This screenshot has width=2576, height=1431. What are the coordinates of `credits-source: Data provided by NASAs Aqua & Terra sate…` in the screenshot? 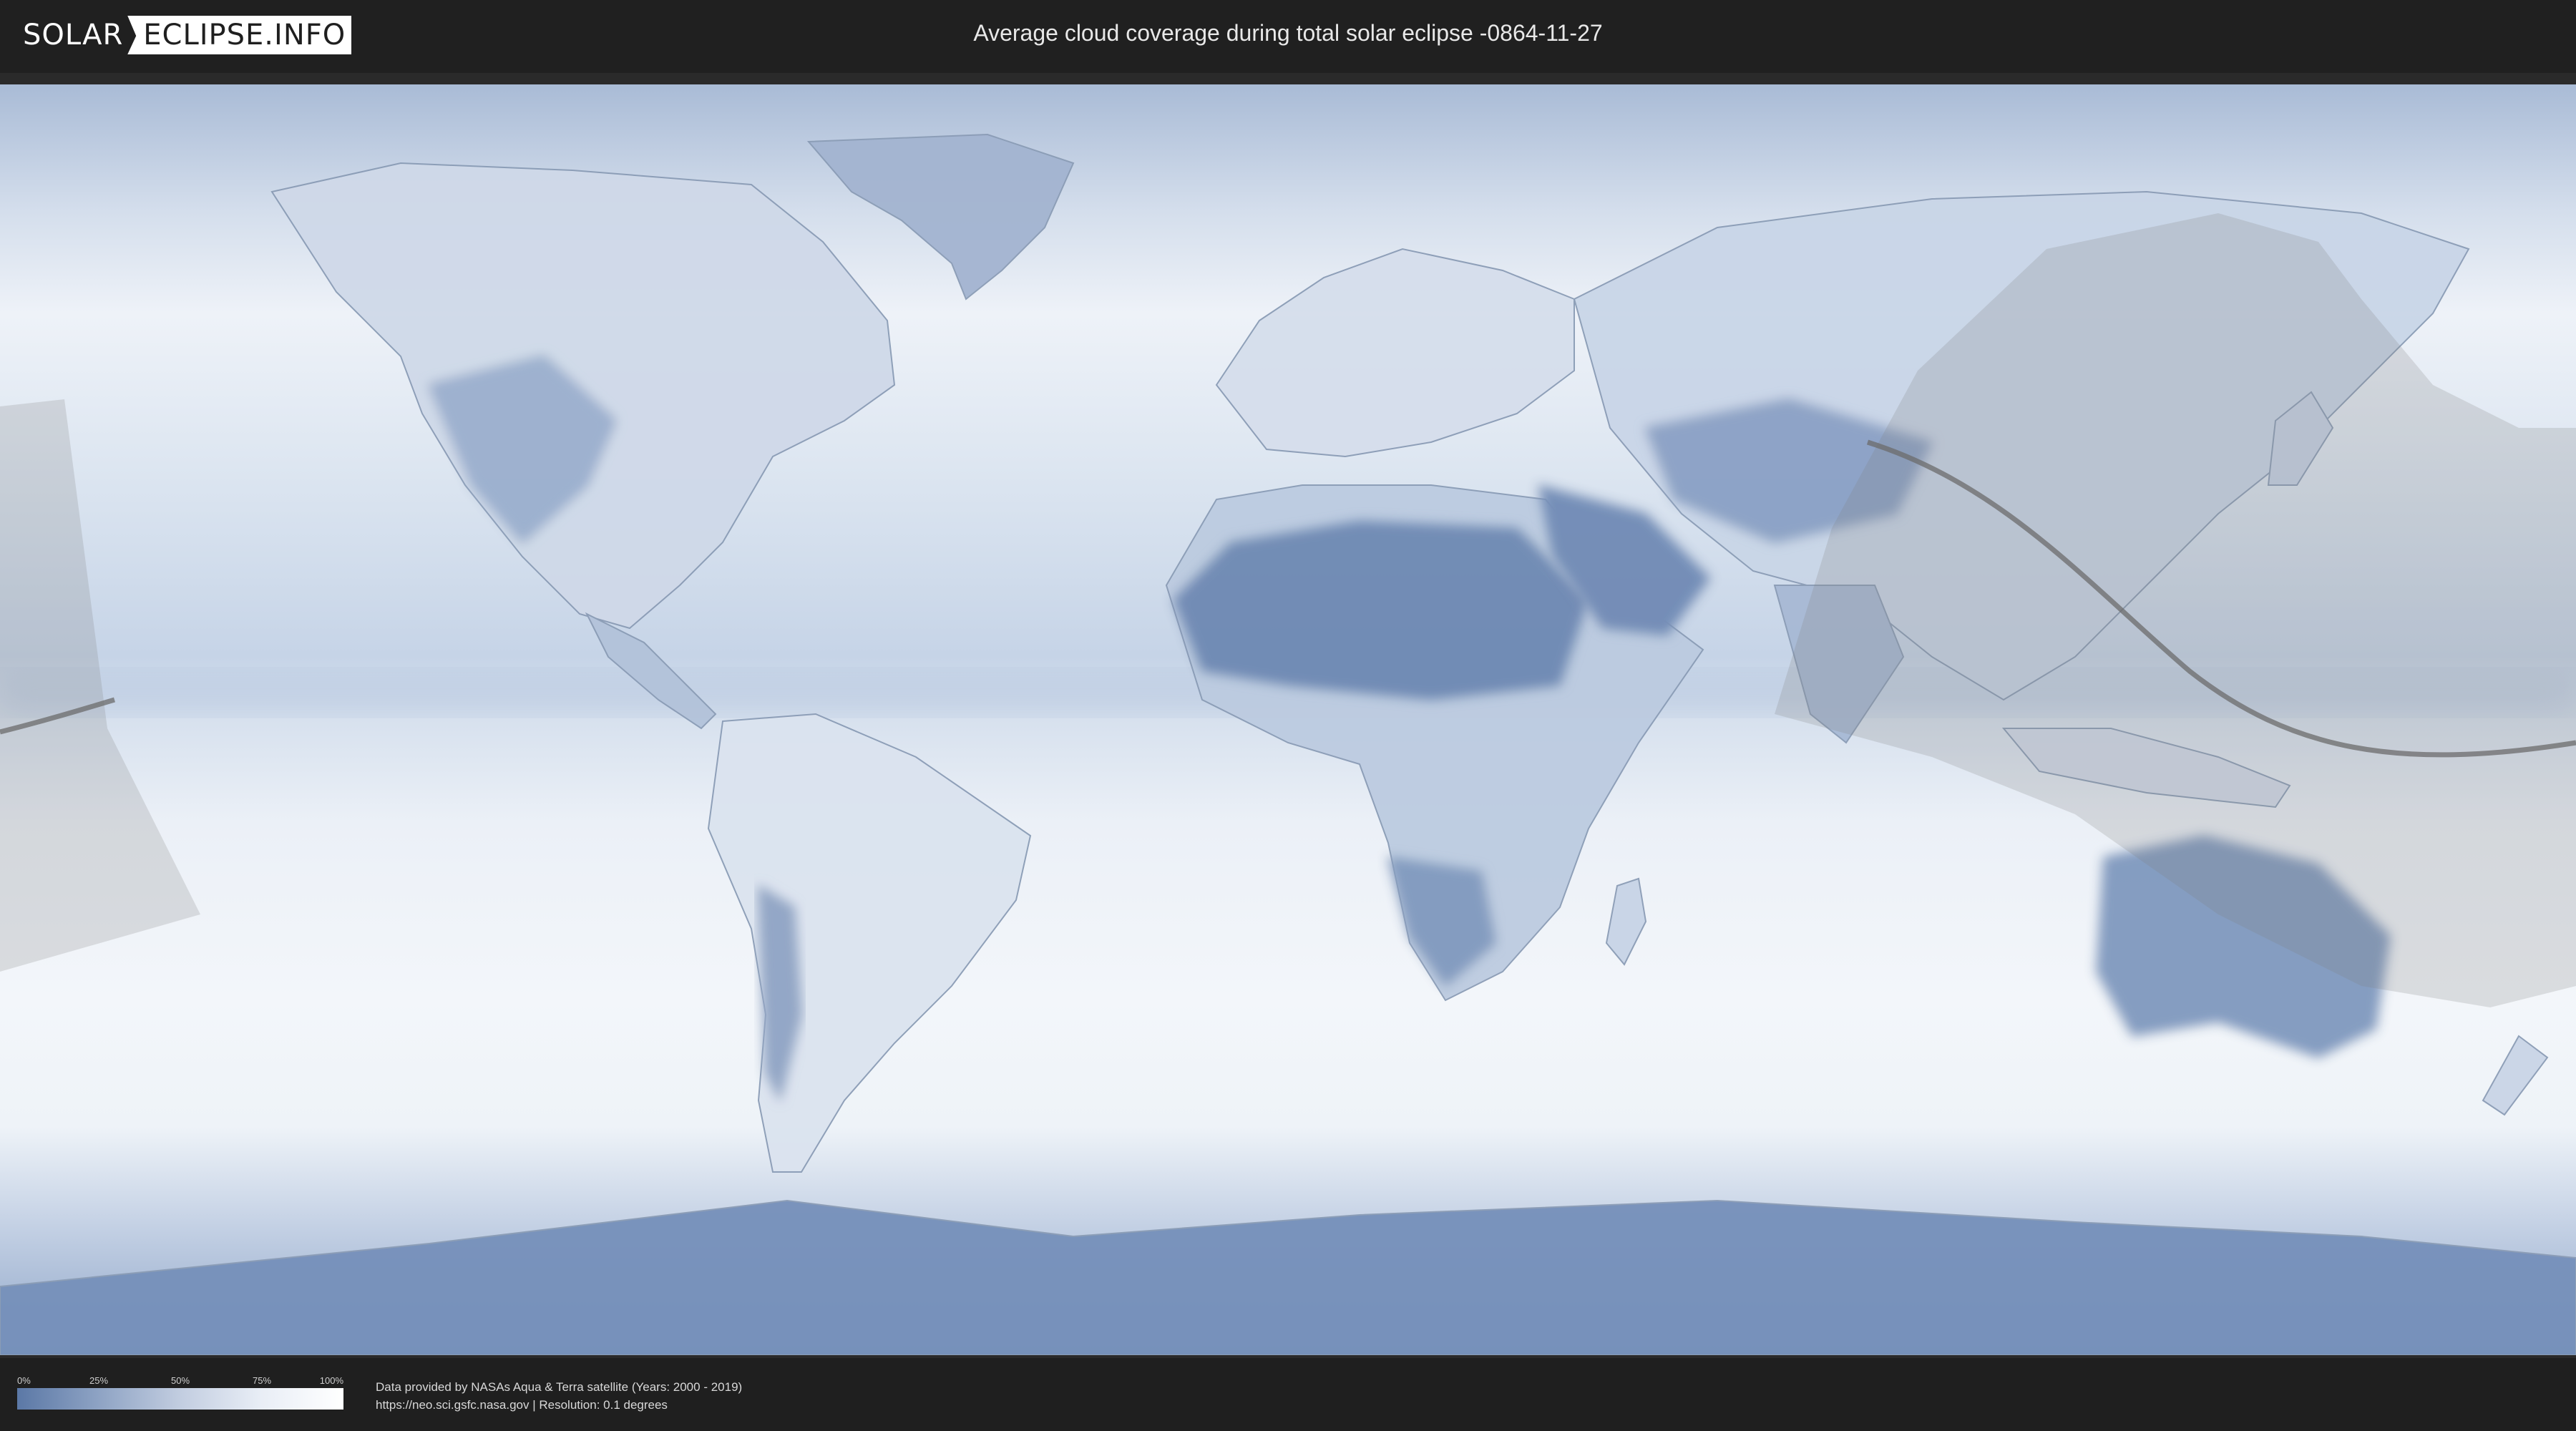 It's located at (559, 1387).